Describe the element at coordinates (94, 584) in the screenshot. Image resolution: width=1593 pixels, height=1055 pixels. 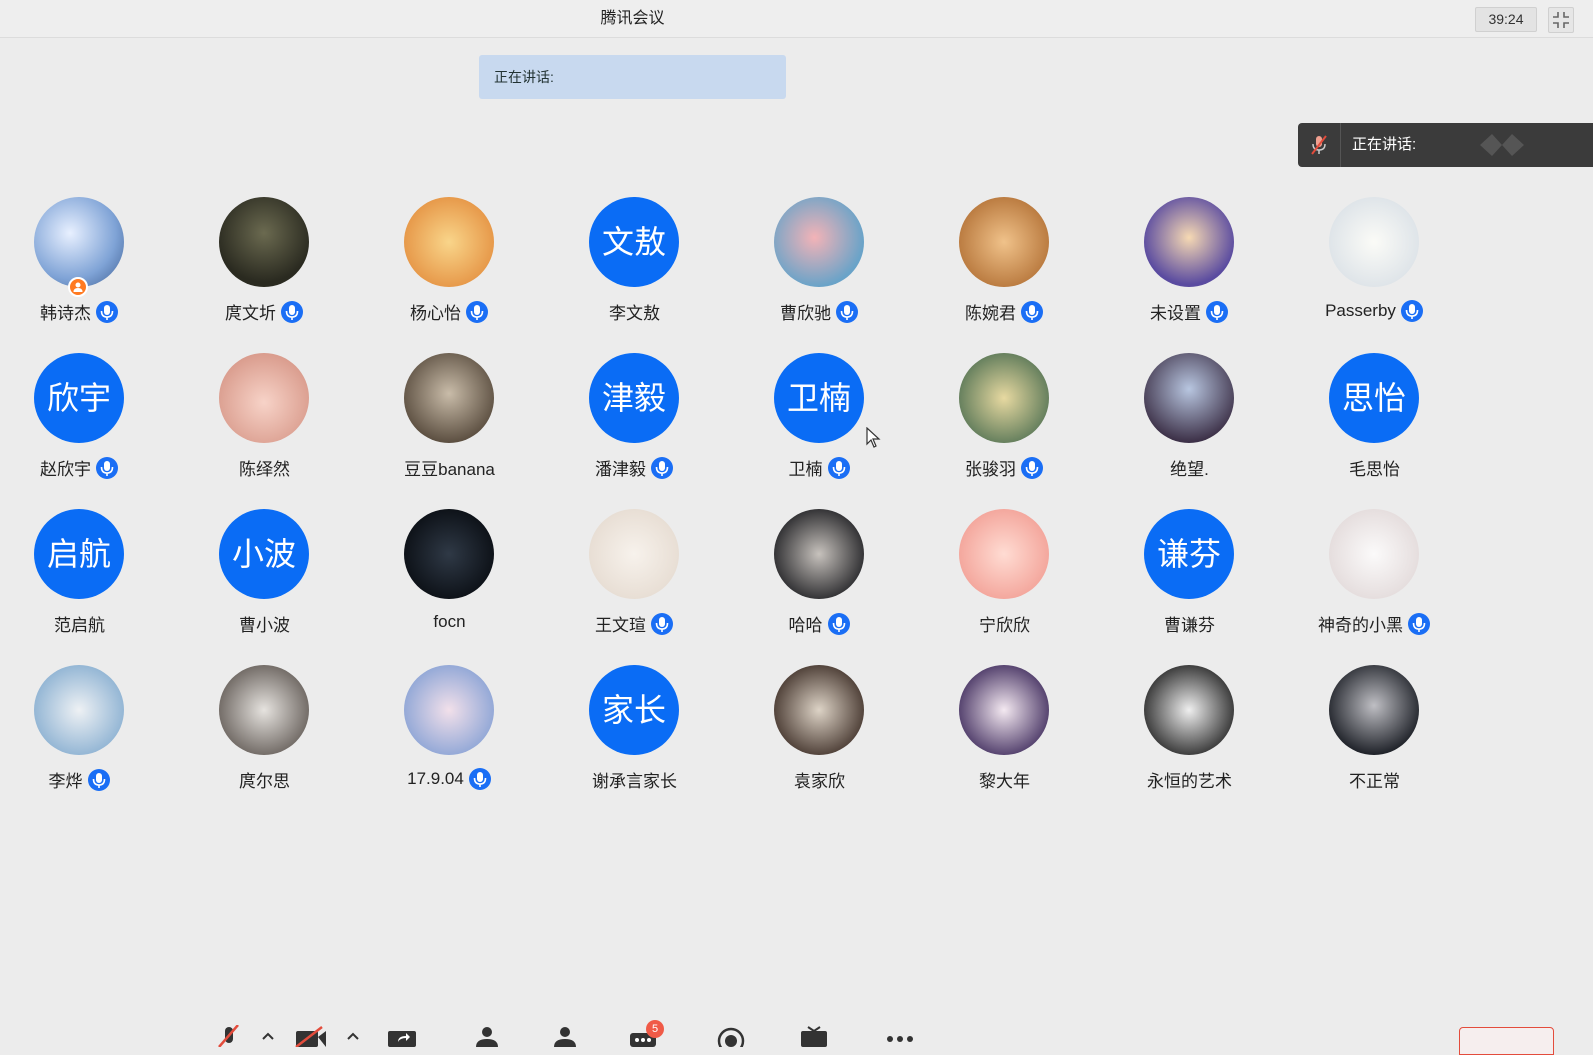
I see `participant-tile: 启航 范启航` at that location.